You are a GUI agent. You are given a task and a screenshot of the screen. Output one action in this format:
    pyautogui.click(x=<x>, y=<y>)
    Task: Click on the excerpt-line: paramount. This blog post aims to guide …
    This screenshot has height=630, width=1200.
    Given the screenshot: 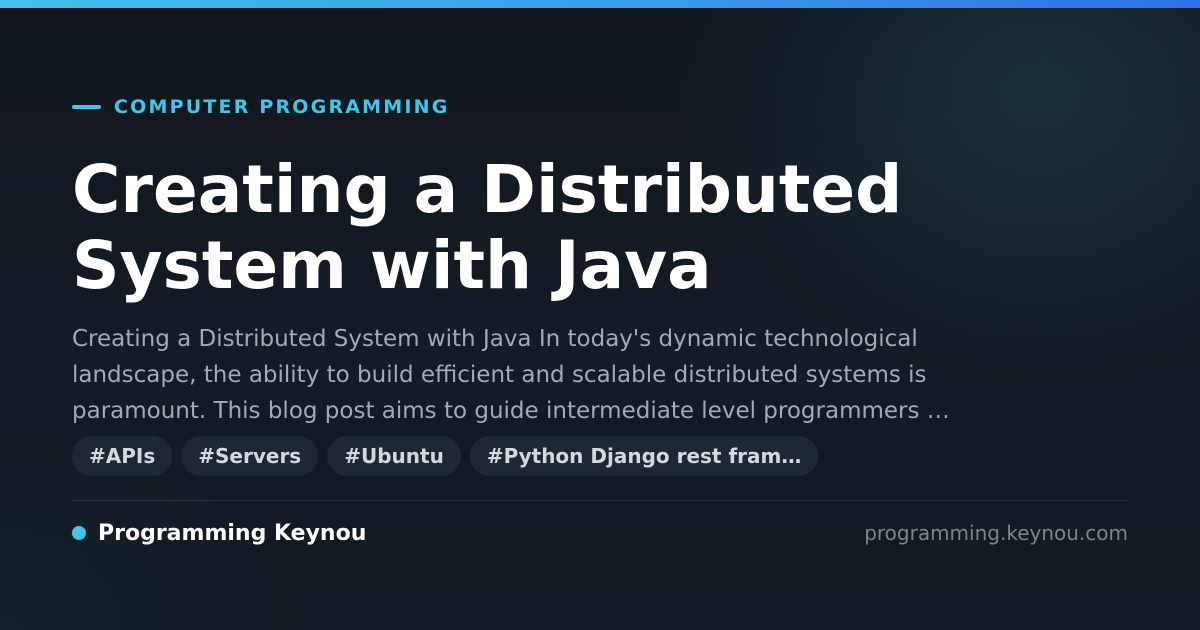 What is the action you would take?
    pyautogui.click(x=511, y=411)
    